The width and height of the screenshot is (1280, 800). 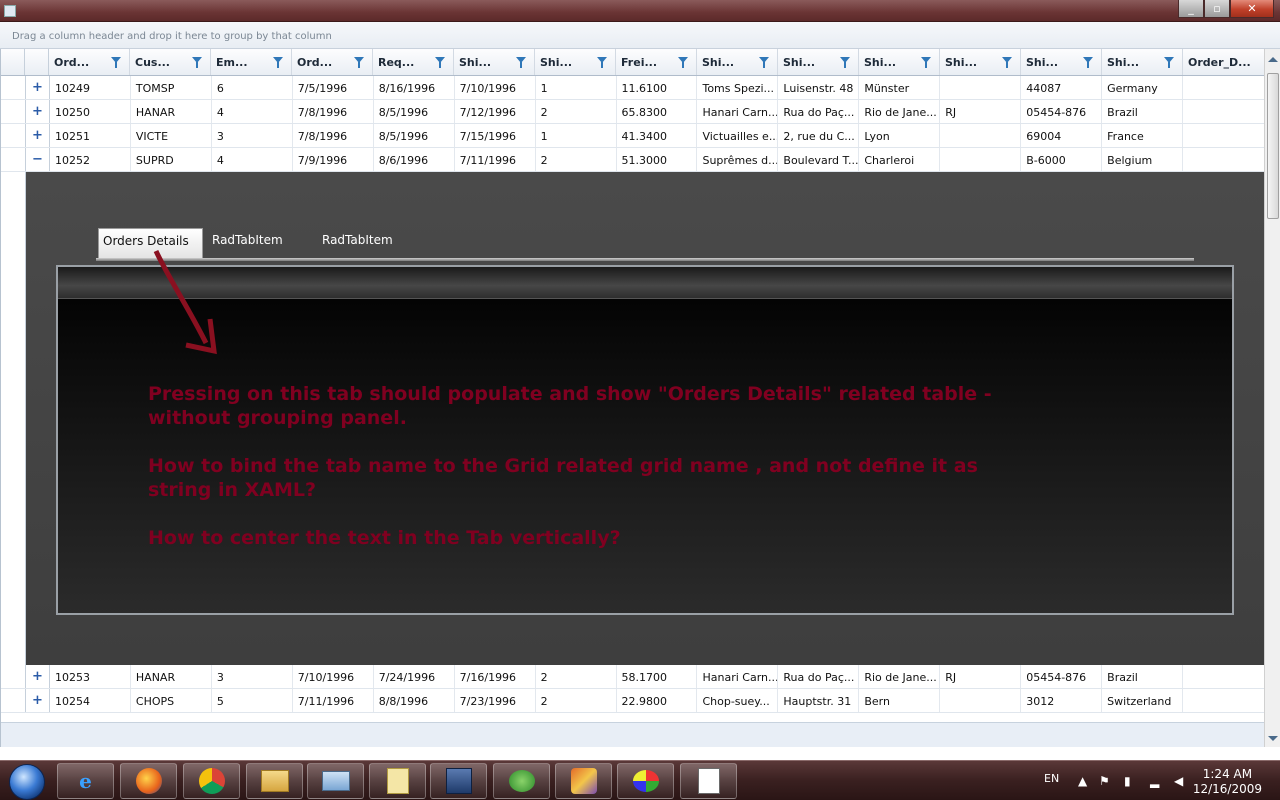 I want to click on table-cell: 6, so click(x=252, y=87).